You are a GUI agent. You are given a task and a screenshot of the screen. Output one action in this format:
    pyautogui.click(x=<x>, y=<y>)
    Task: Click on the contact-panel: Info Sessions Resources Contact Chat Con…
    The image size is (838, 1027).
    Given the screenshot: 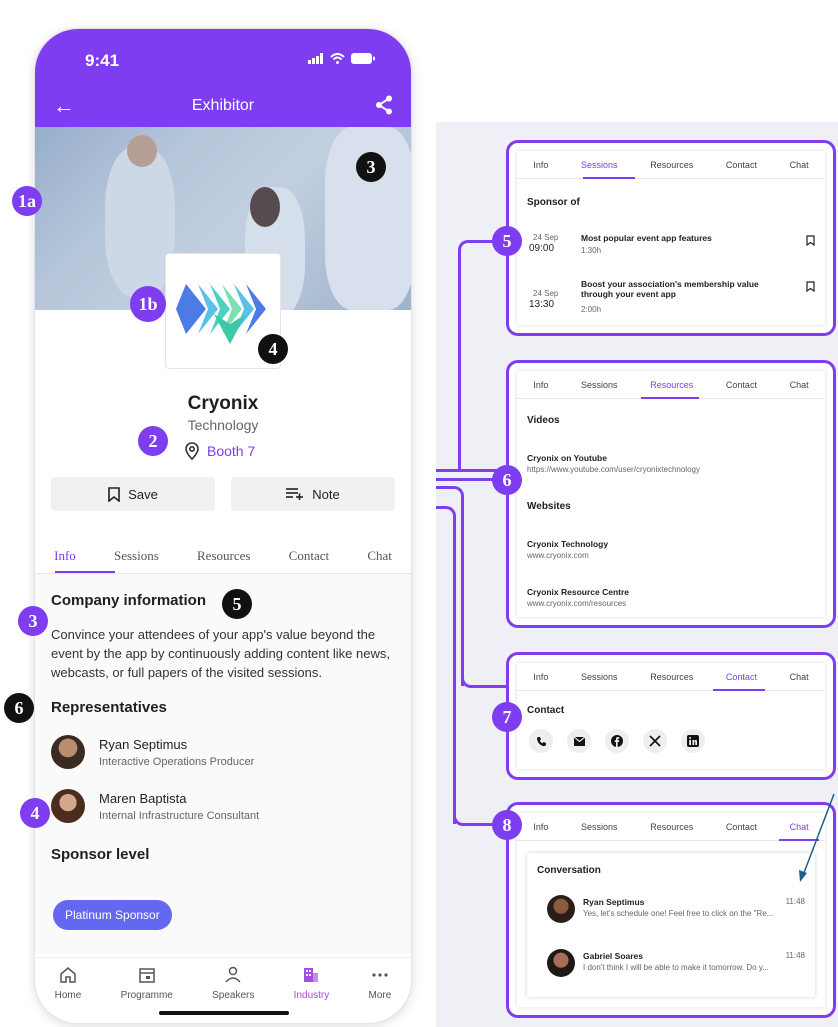 What is the action you would take?
    pyautogui.click(x=671, y=716)
    